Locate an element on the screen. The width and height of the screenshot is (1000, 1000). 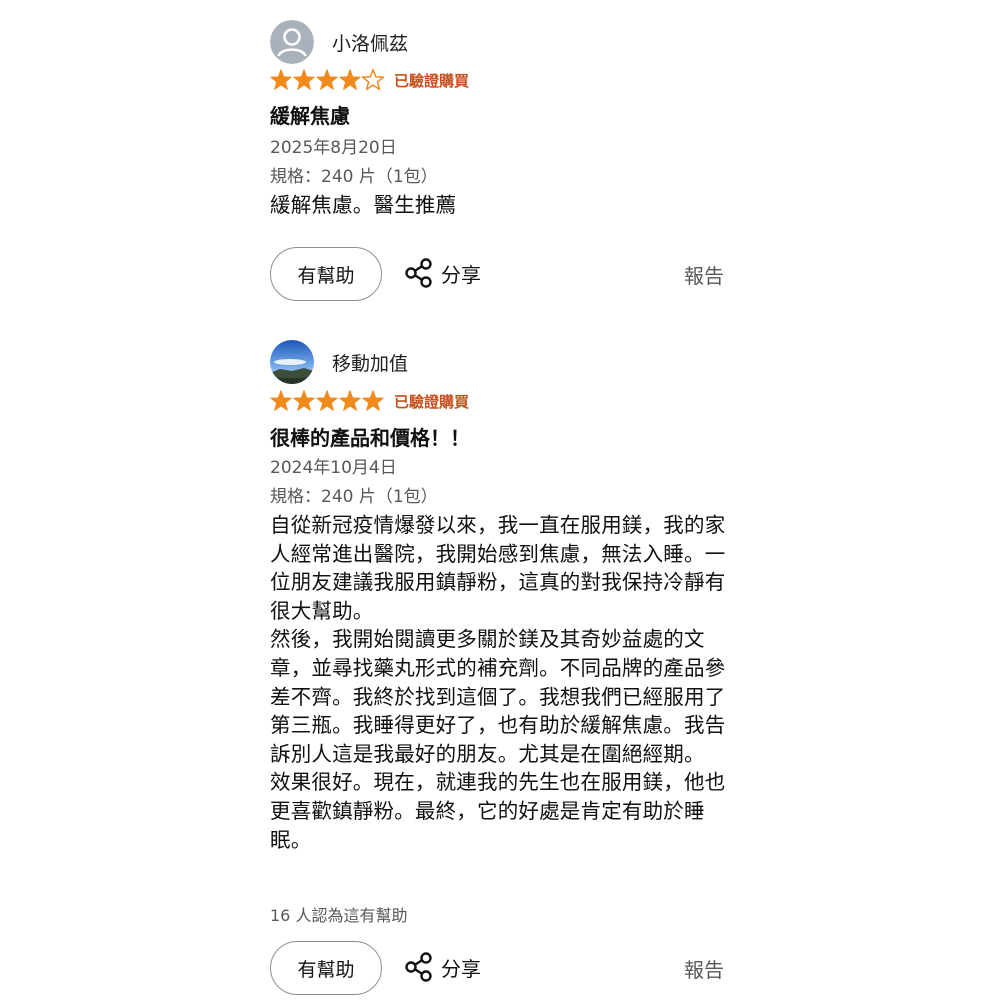
landscape-photo-icon is located at coordinates (292, 362).